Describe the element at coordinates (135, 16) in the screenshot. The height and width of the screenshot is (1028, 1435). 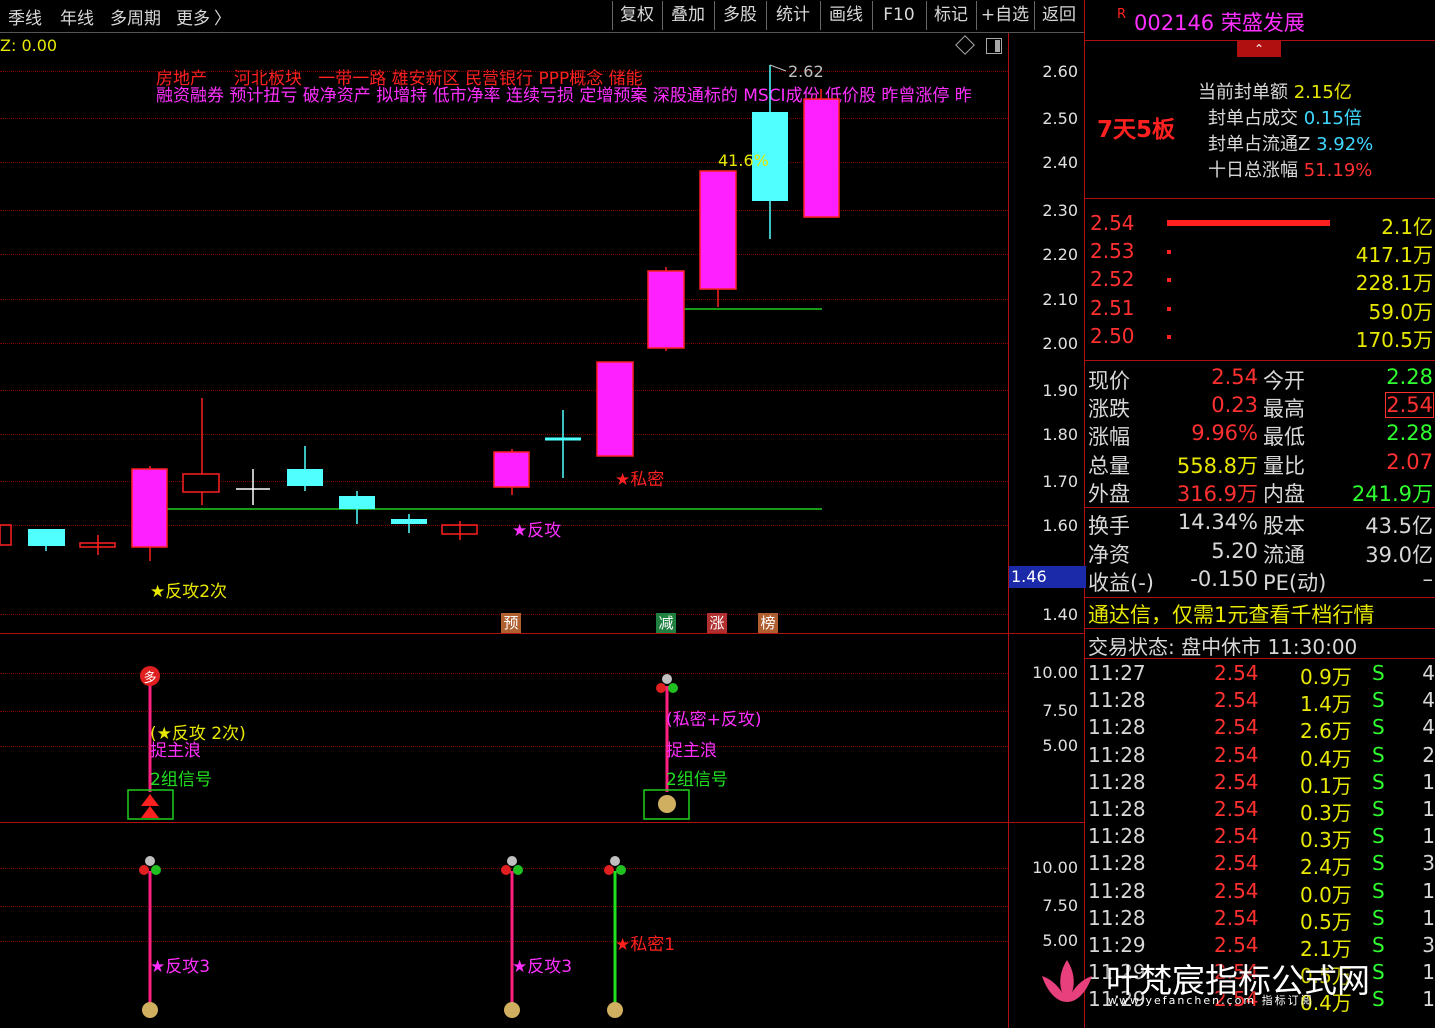
I see `tab-multi-period: 多周期` at that location.